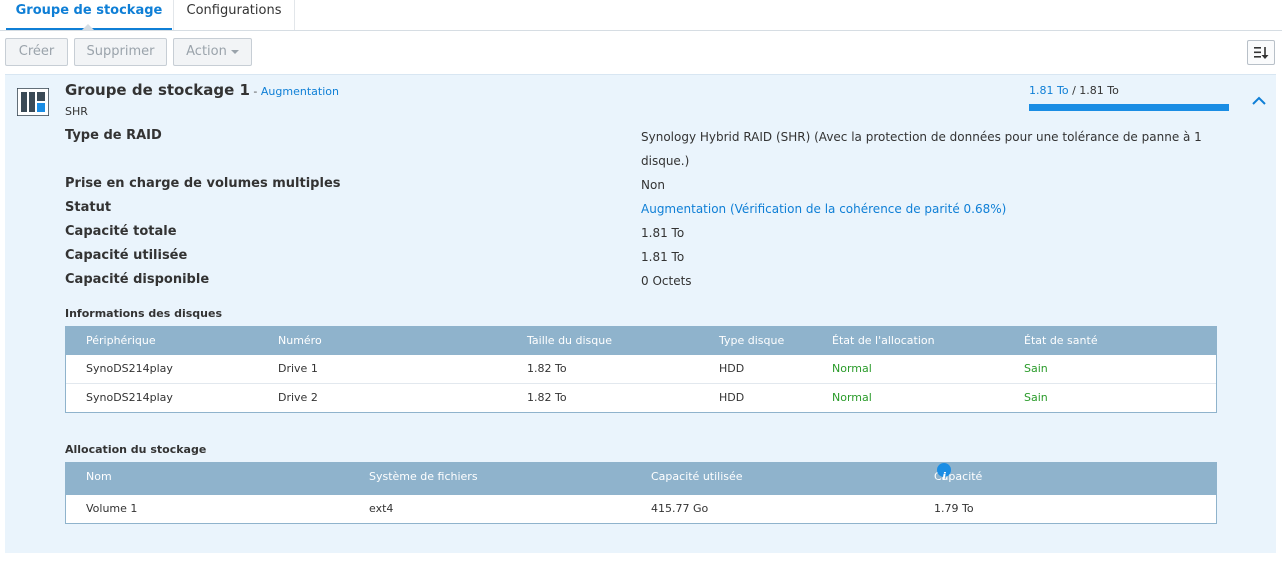 Image resolution: width=1282 pixels, height=576 pixels. I want to click on usage-progress-bar, so click(1129, 107).